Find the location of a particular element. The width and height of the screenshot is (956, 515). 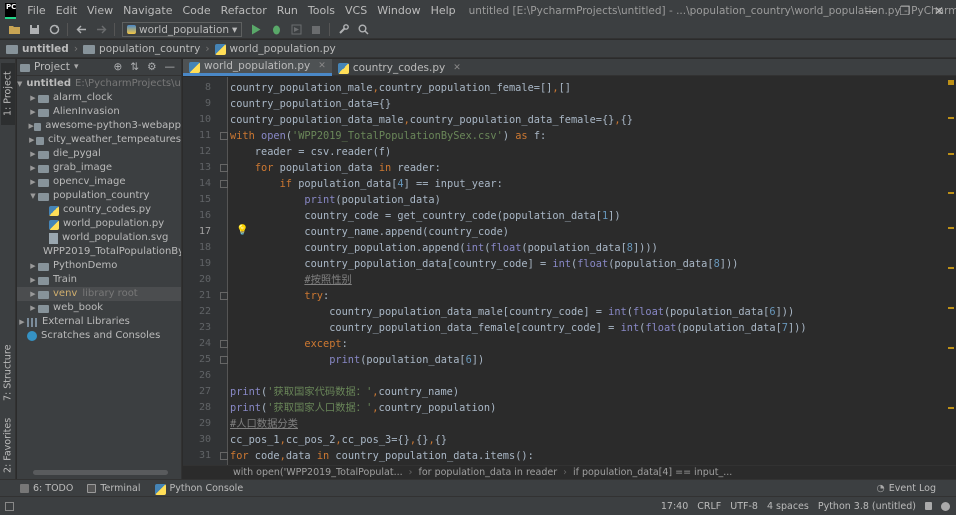

tab-project-tool-window: 1: Project is located at coordinates (8, 94).